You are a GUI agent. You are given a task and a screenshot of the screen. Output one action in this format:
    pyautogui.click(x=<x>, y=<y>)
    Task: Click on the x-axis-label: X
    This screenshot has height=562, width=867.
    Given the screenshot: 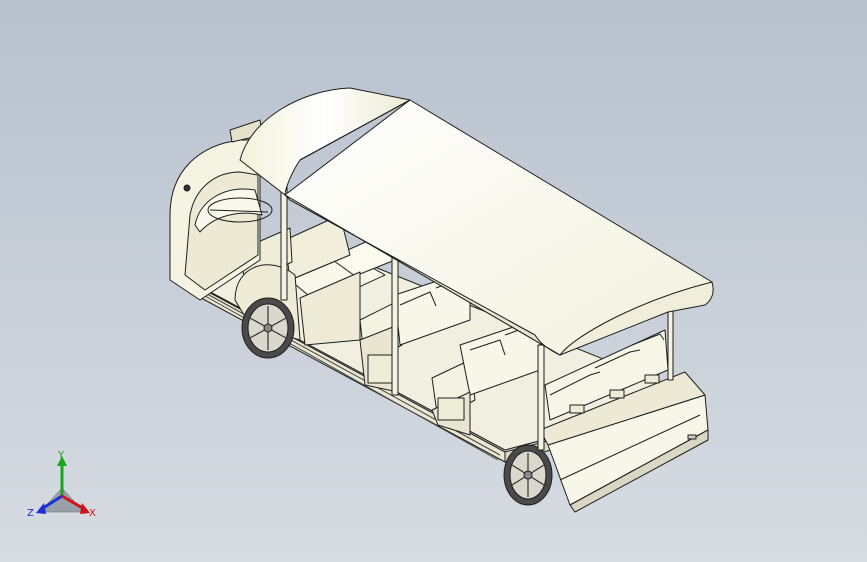 What is the action you would take?
    pyautogui.click(x=92, y=513)
    